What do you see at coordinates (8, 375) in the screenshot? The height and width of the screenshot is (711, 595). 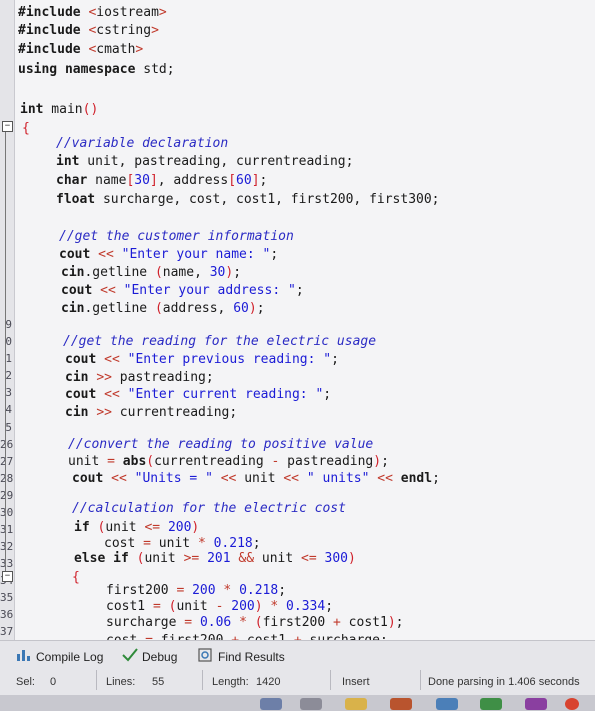 I see `line-number: 2` at bounding box center [8, 375].